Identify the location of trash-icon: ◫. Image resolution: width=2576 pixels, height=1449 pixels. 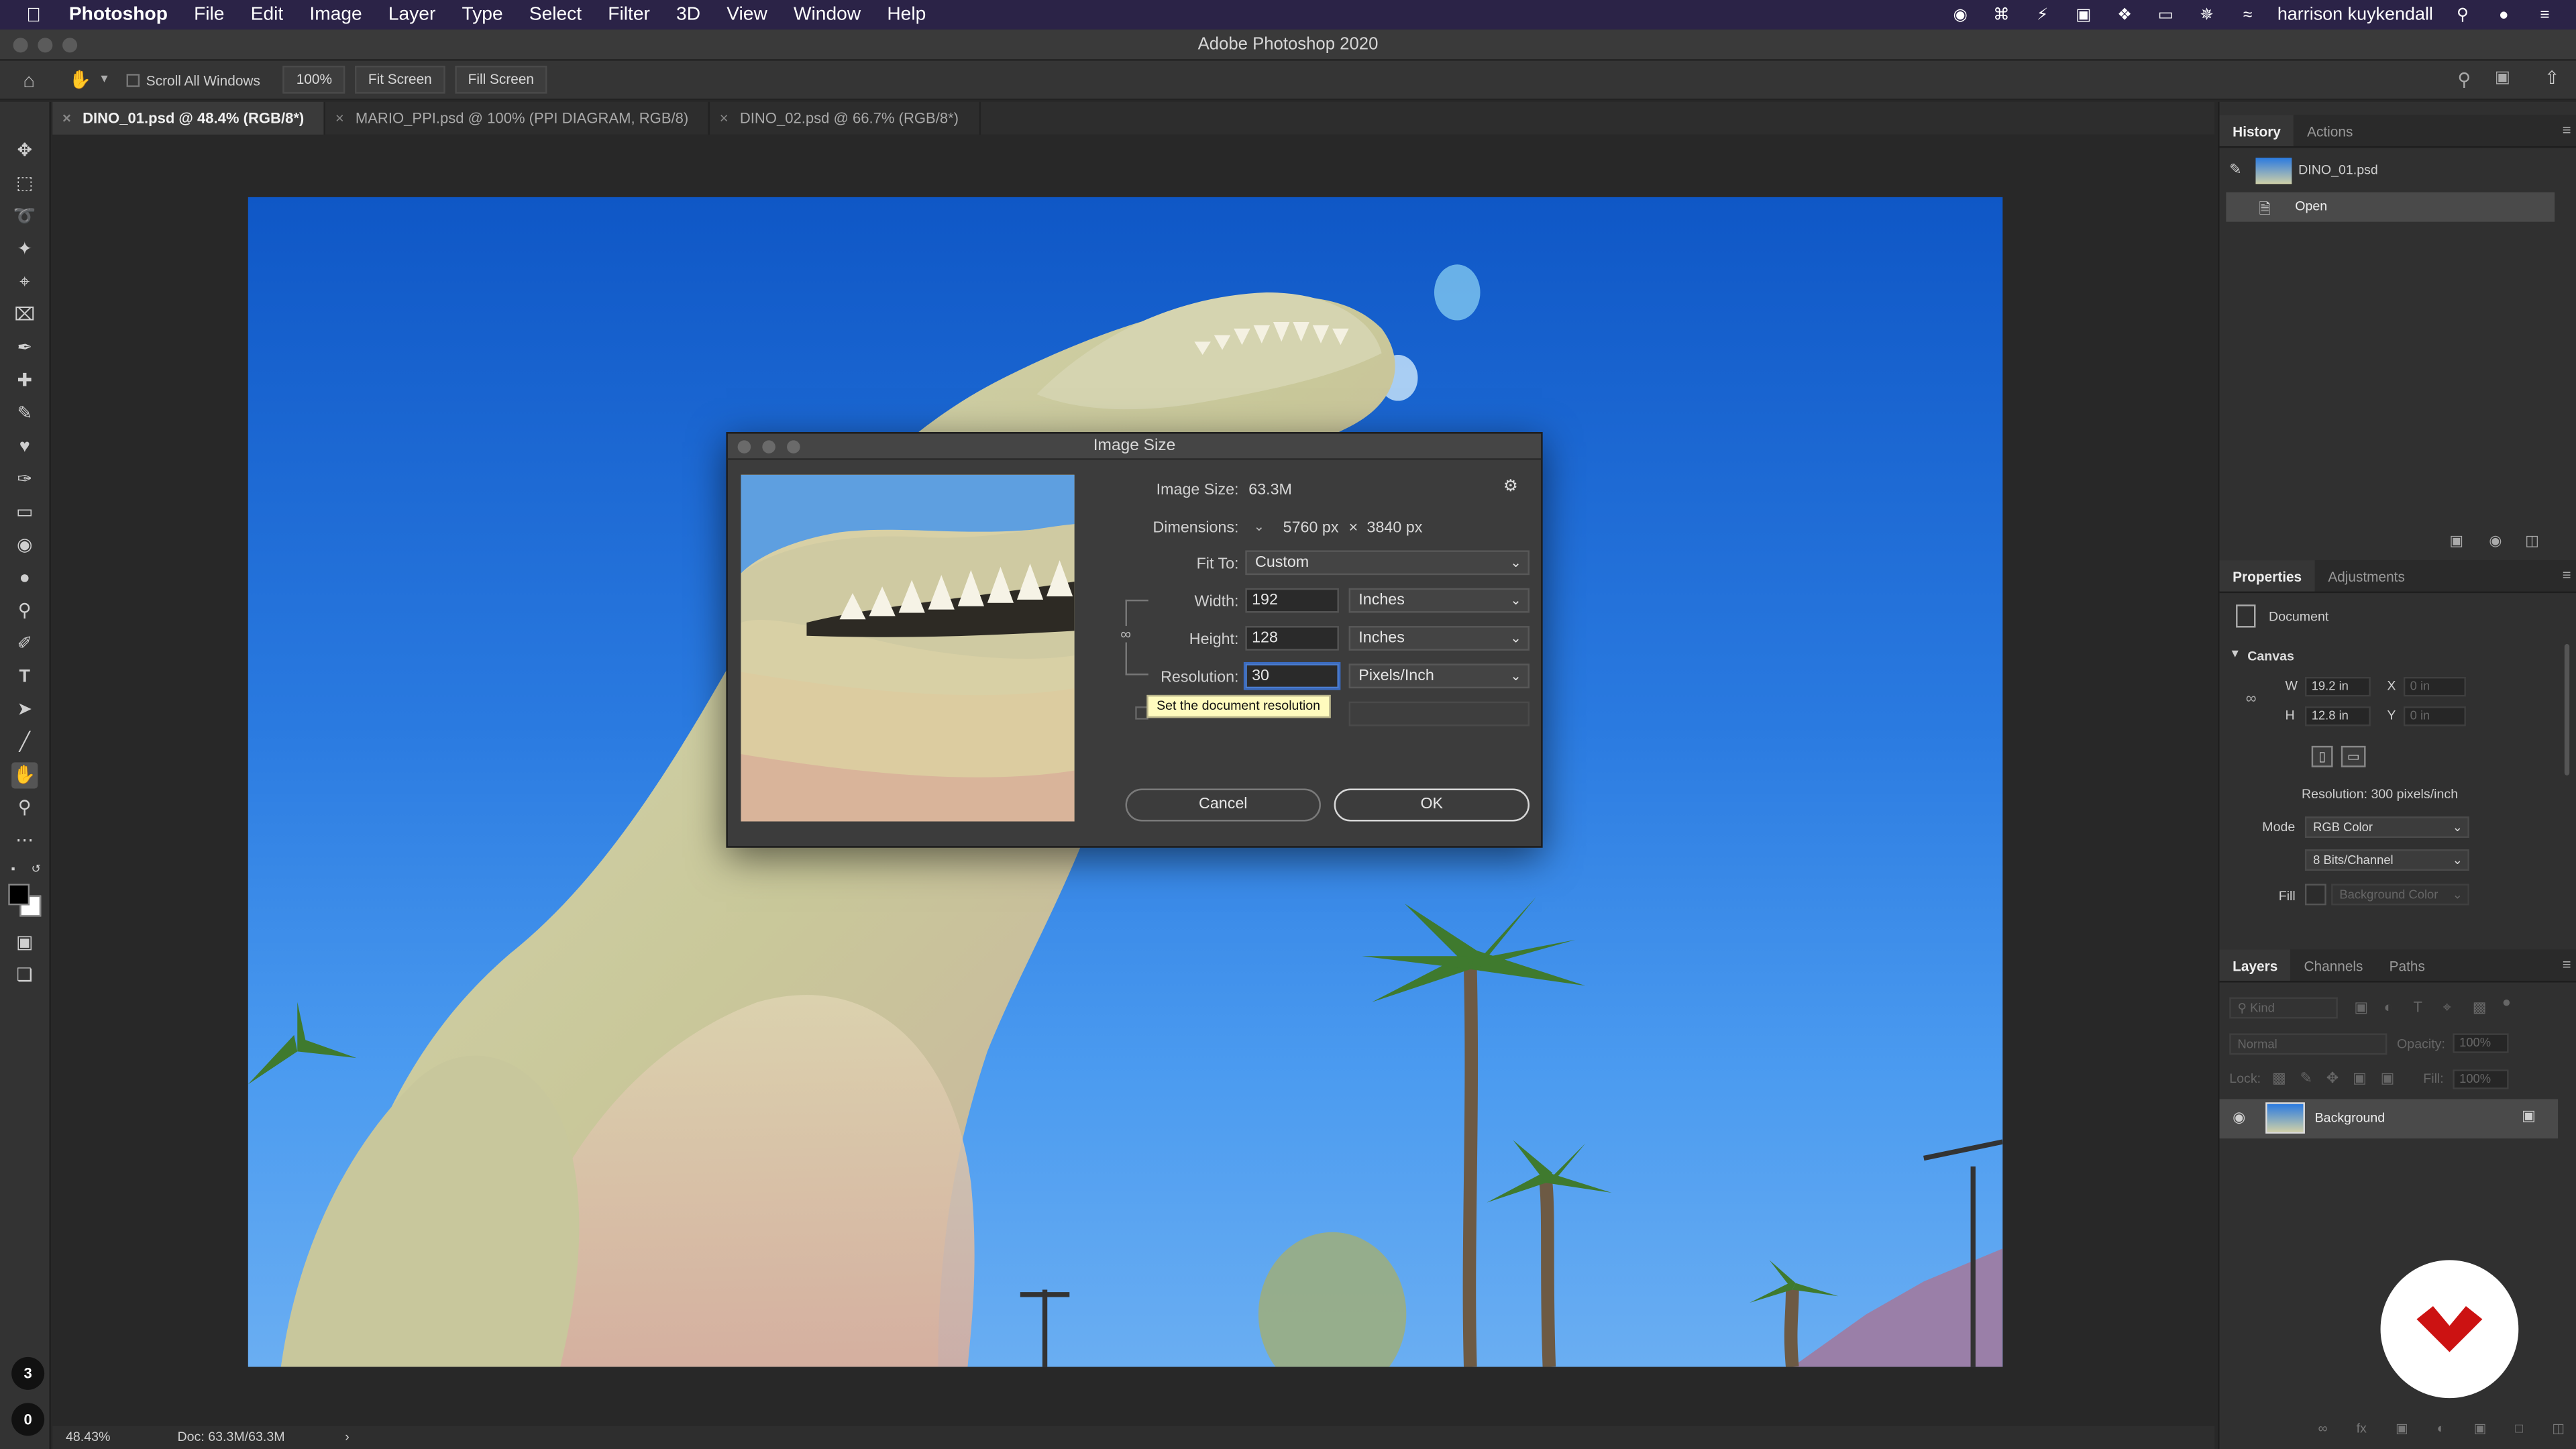
(2532, 541).